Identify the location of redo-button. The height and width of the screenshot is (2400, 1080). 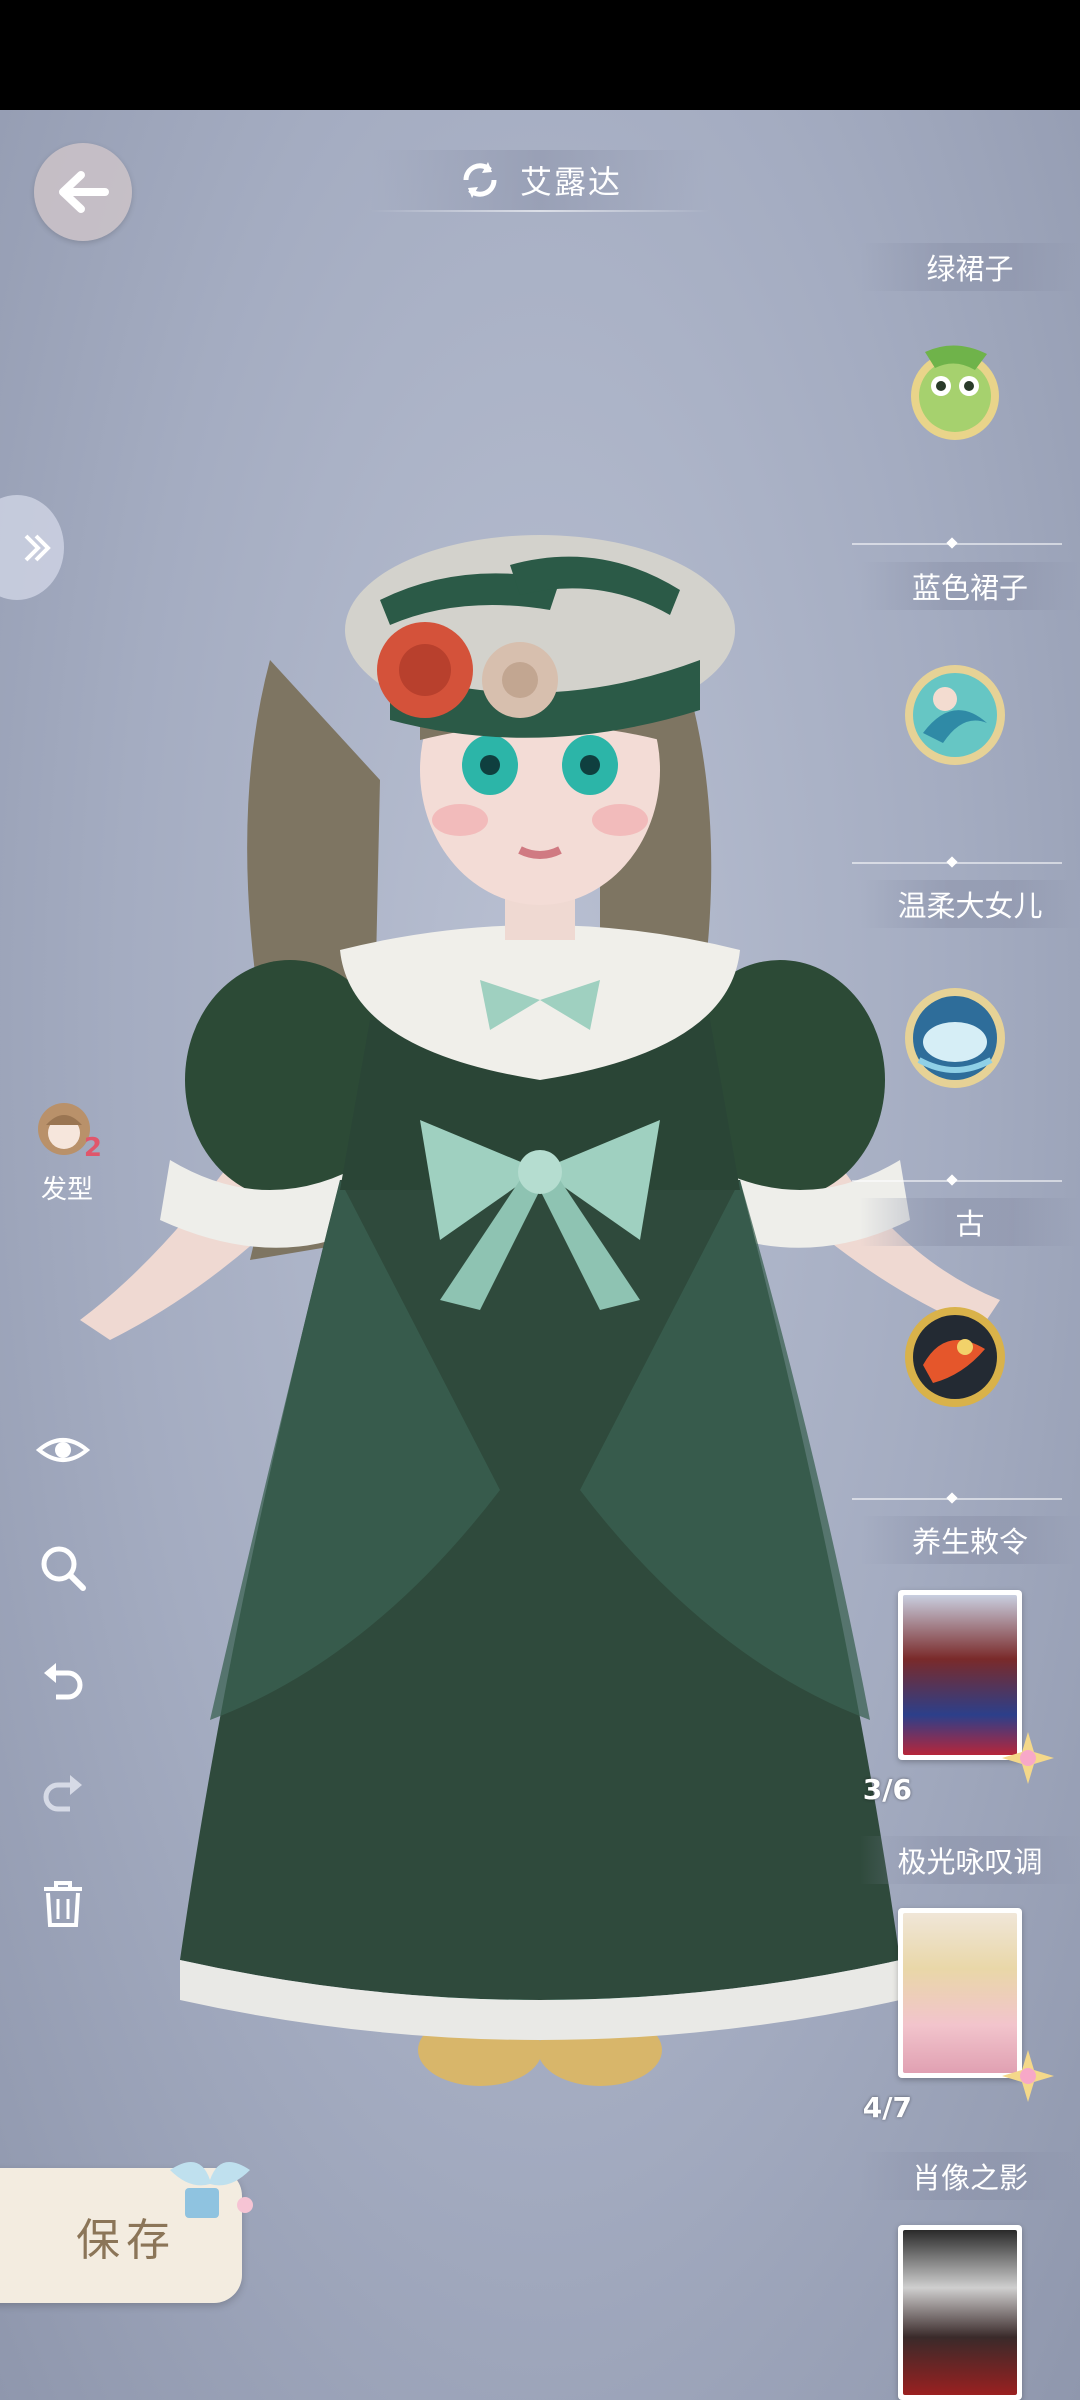
(63, 1794).